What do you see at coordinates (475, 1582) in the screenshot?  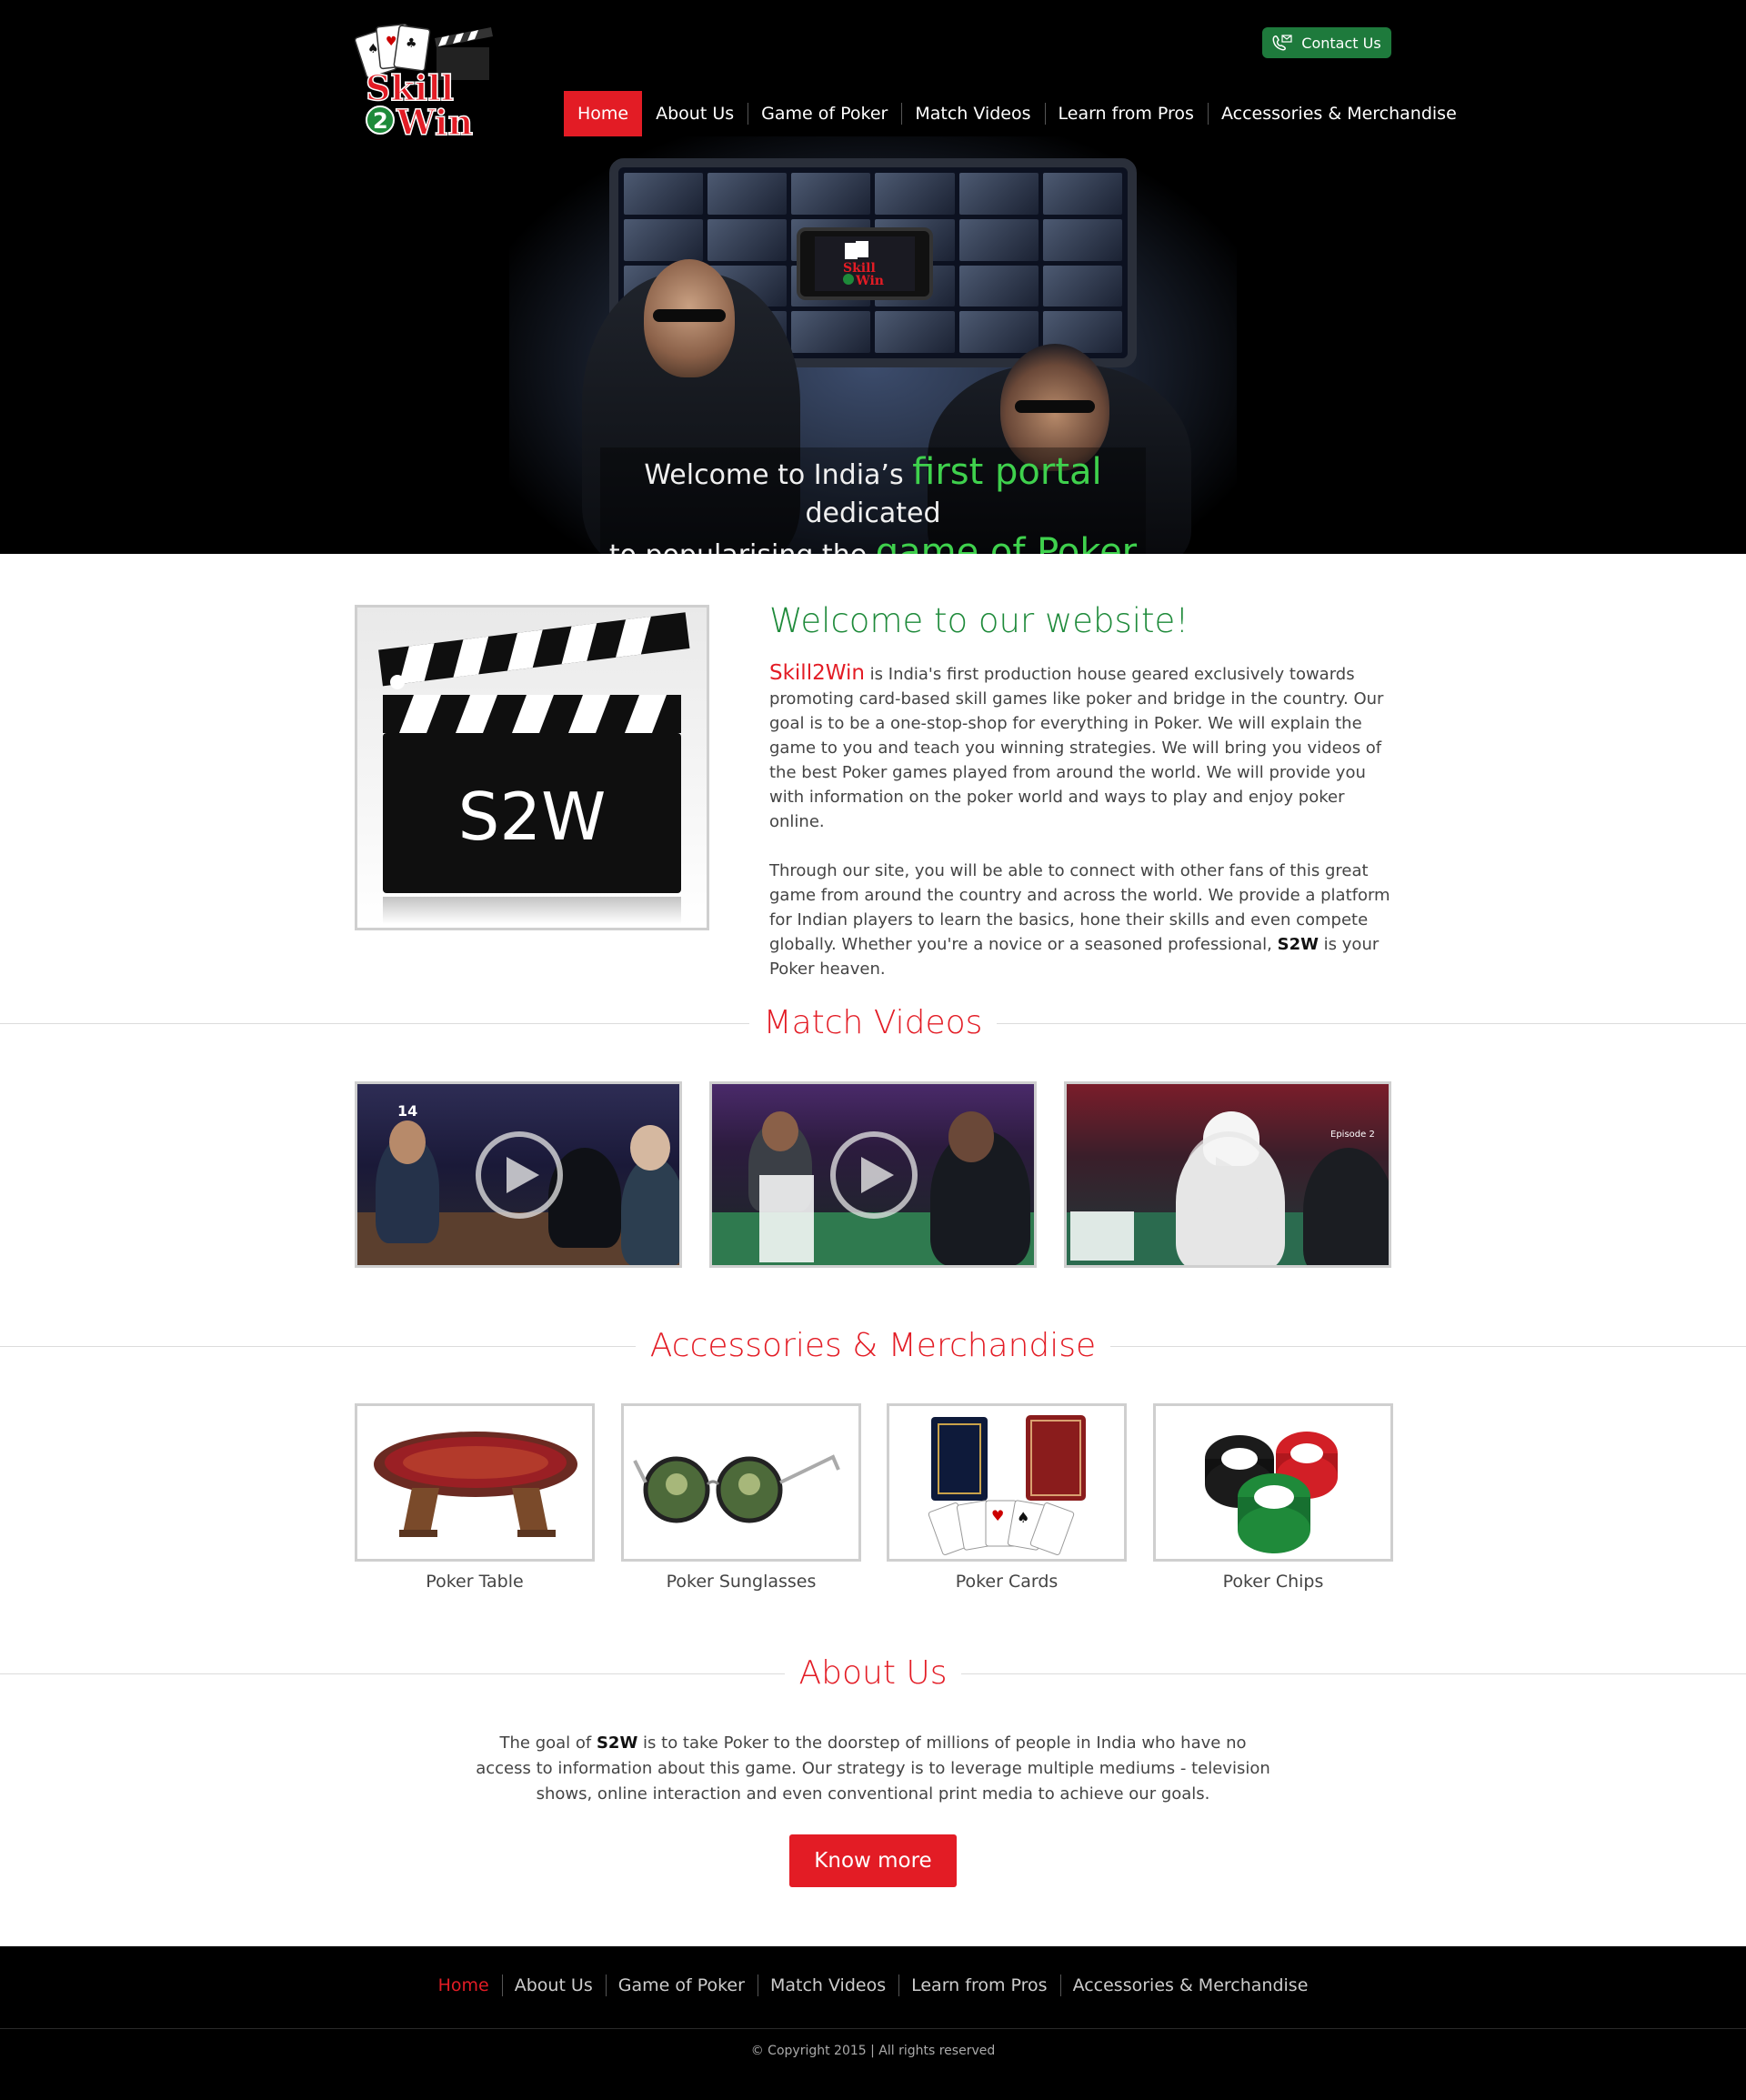 I see `accessory-label-poker-table: Poker Table` at bounding box center [475, 1582].